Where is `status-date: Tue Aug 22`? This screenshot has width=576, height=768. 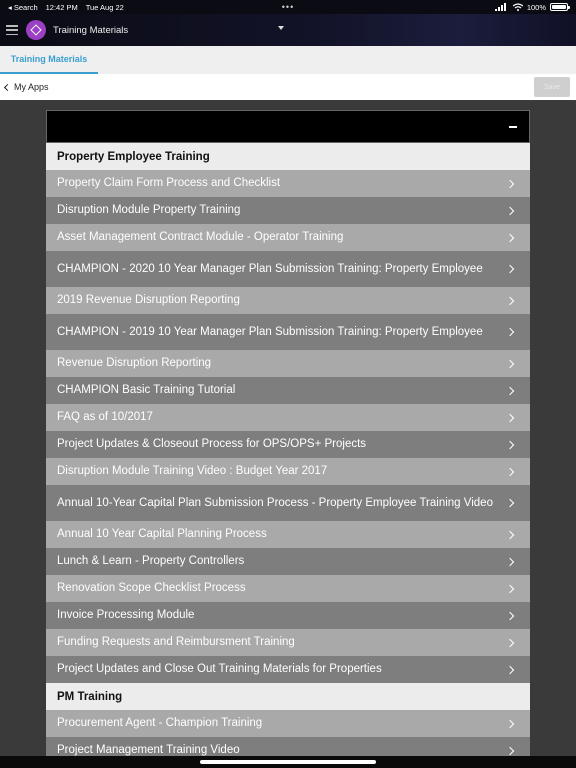 status-date: Tue Aug 22 is located at coordinates (104, 7).